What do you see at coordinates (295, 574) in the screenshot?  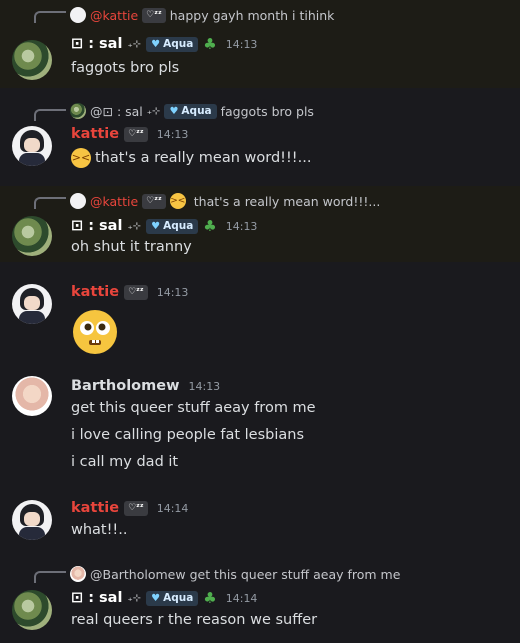 I see `reply-text: get this queer stuff aeay from me` at bounding box center [295, 574].